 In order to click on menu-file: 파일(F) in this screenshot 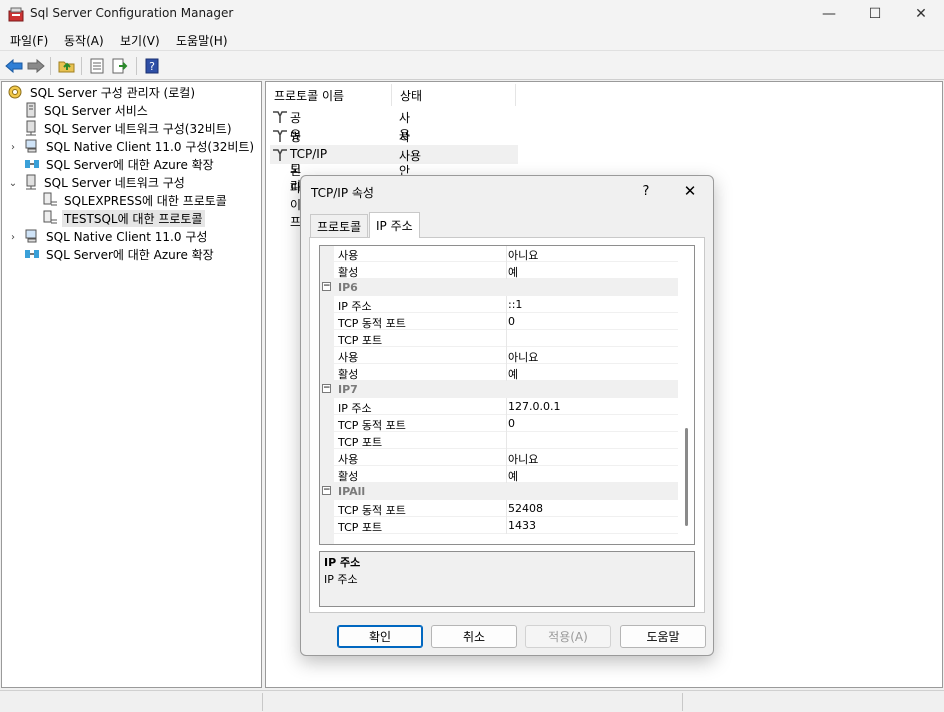, I will do `click(29, 40)`.